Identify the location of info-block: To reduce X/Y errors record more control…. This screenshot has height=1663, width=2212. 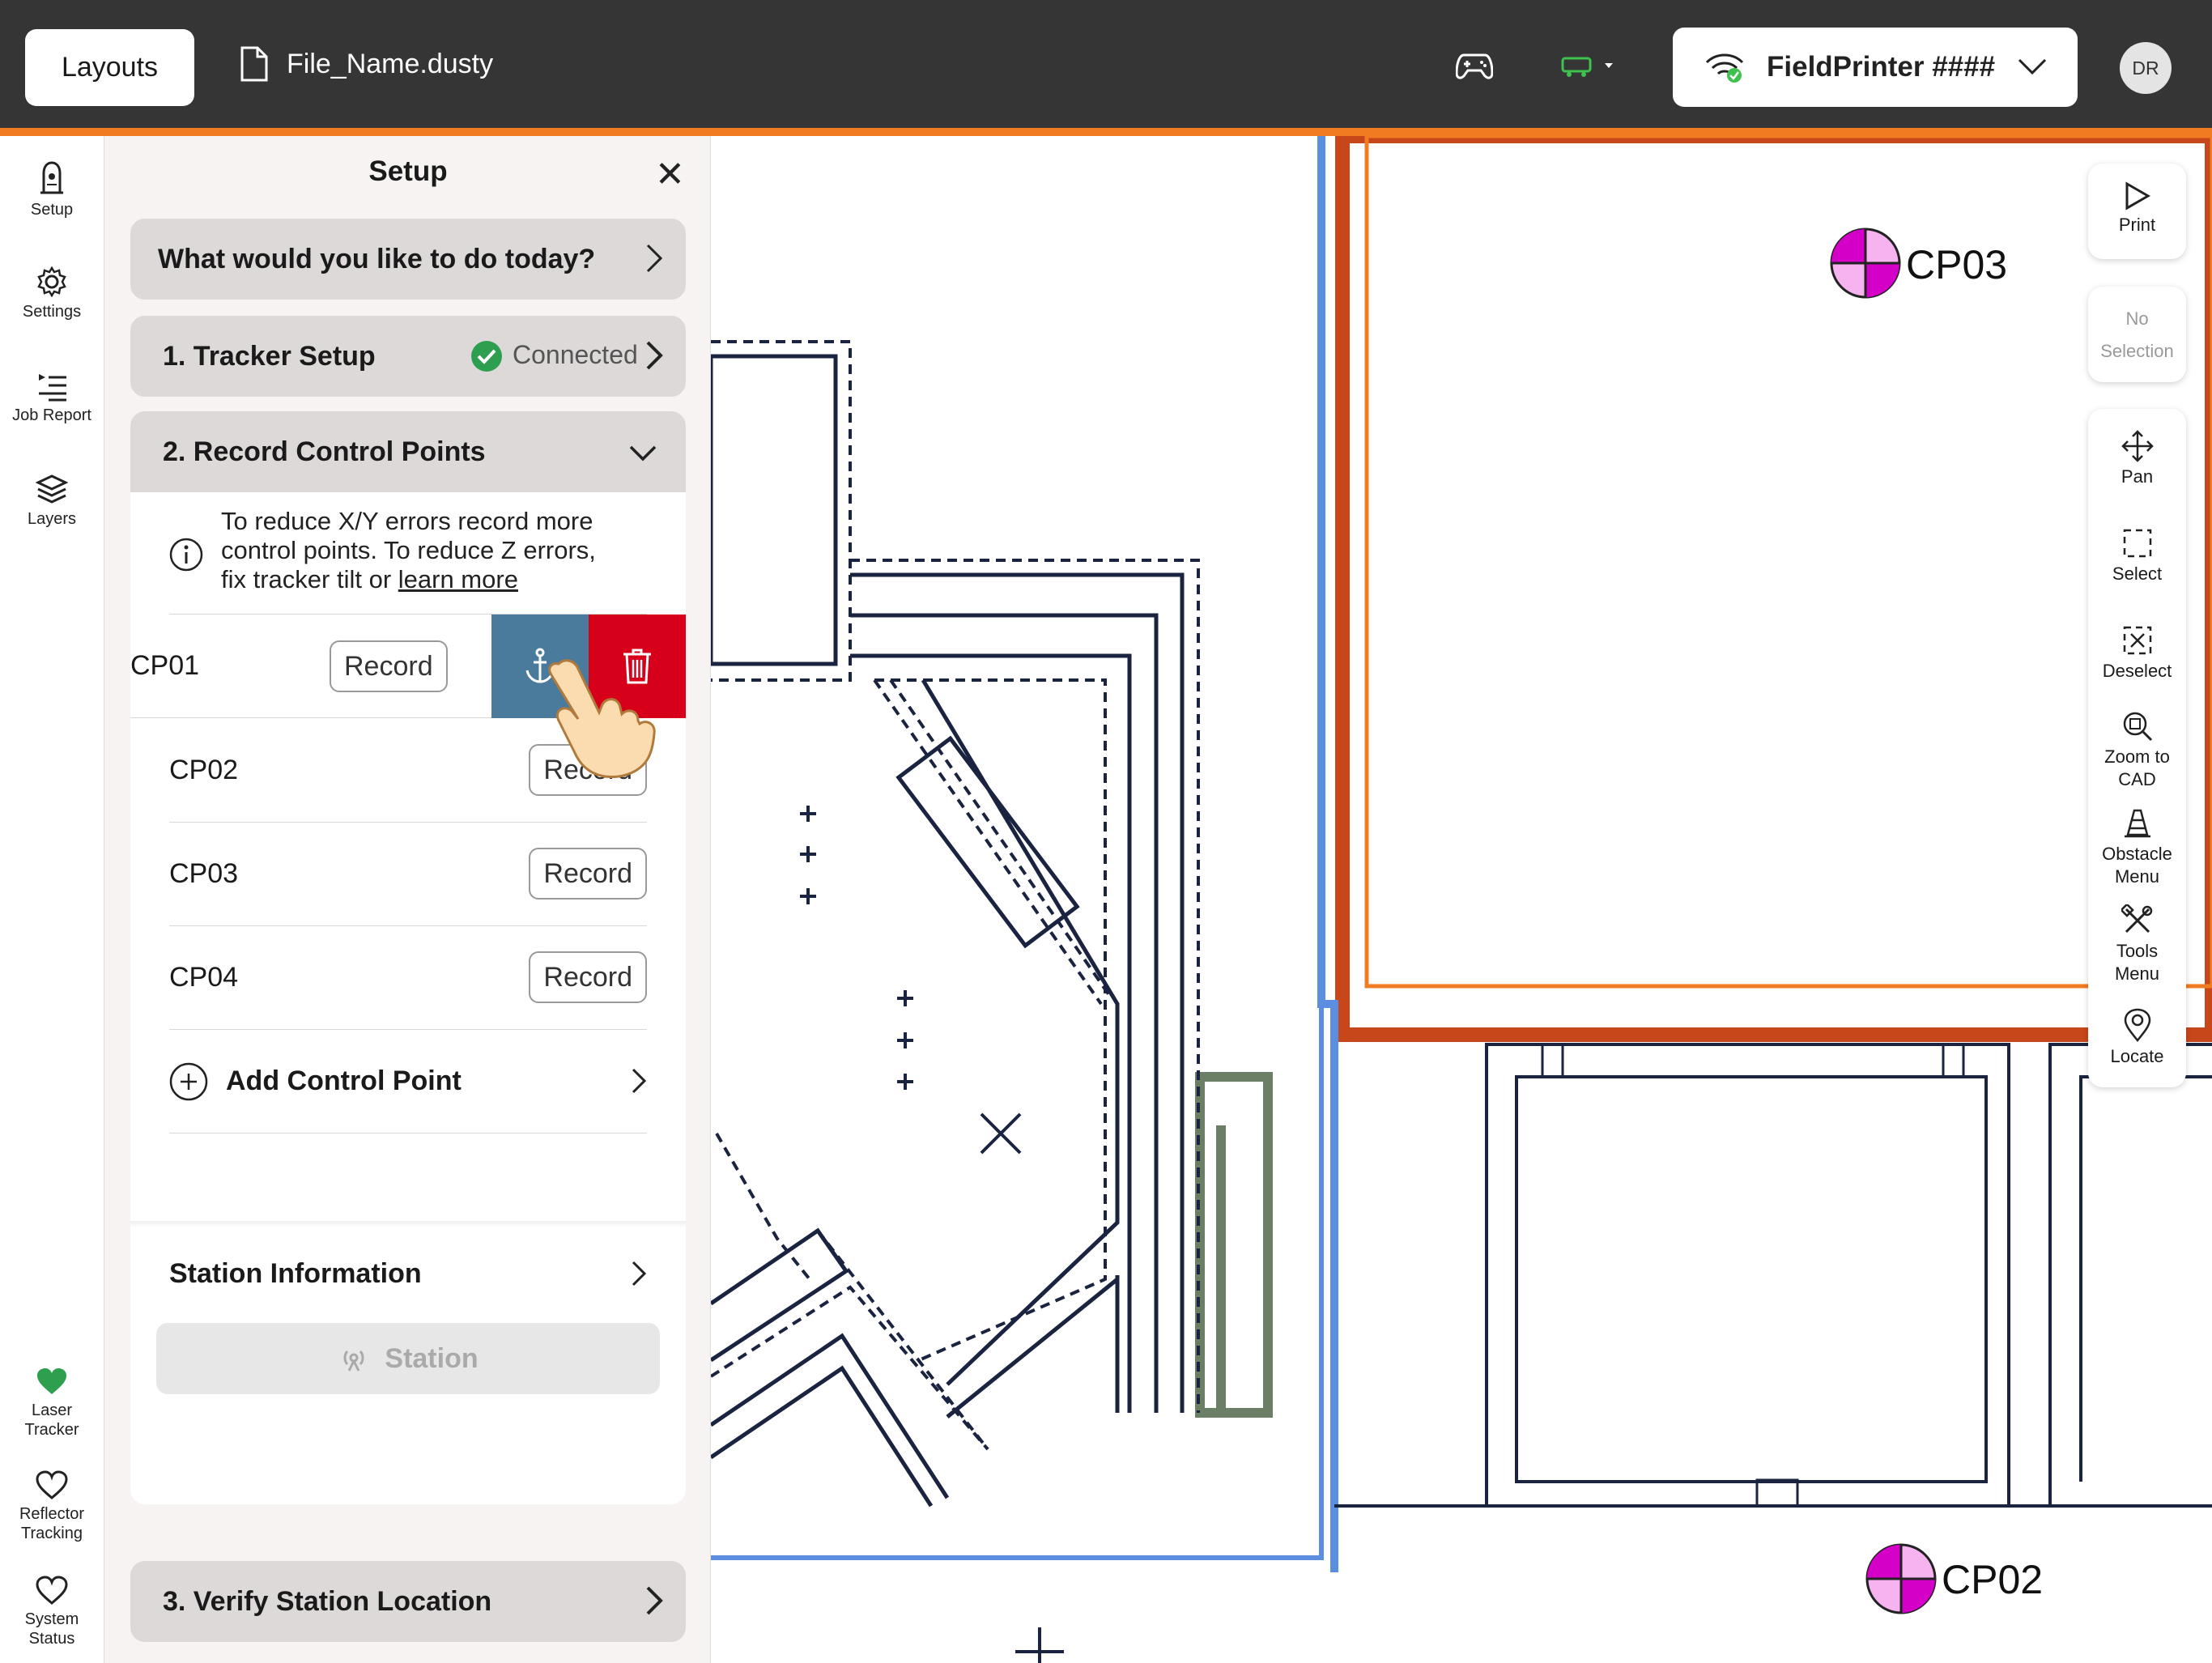
(420, 550).